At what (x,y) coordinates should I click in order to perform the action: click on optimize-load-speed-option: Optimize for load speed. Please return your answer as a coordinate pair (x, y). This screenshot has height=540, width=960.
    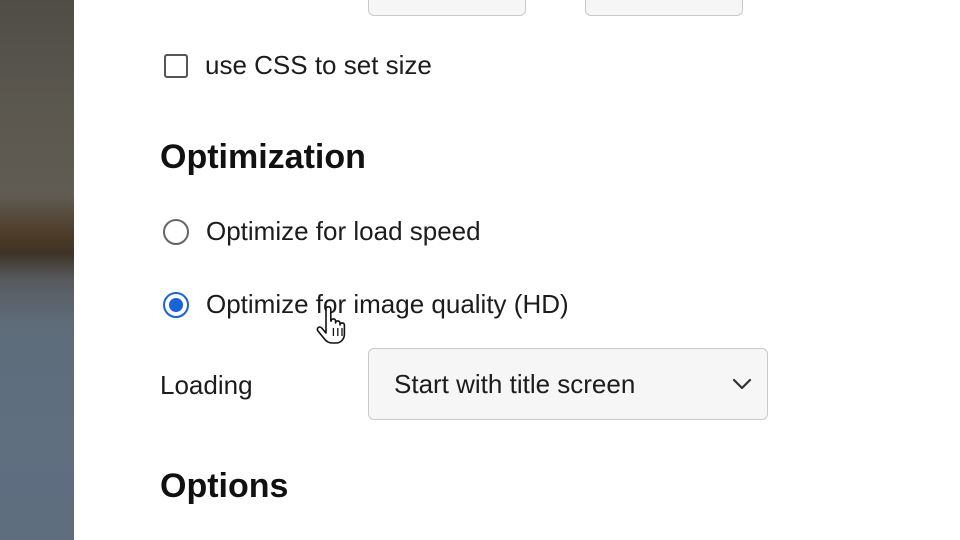
    Looking at the image, I should click on (322, 231).